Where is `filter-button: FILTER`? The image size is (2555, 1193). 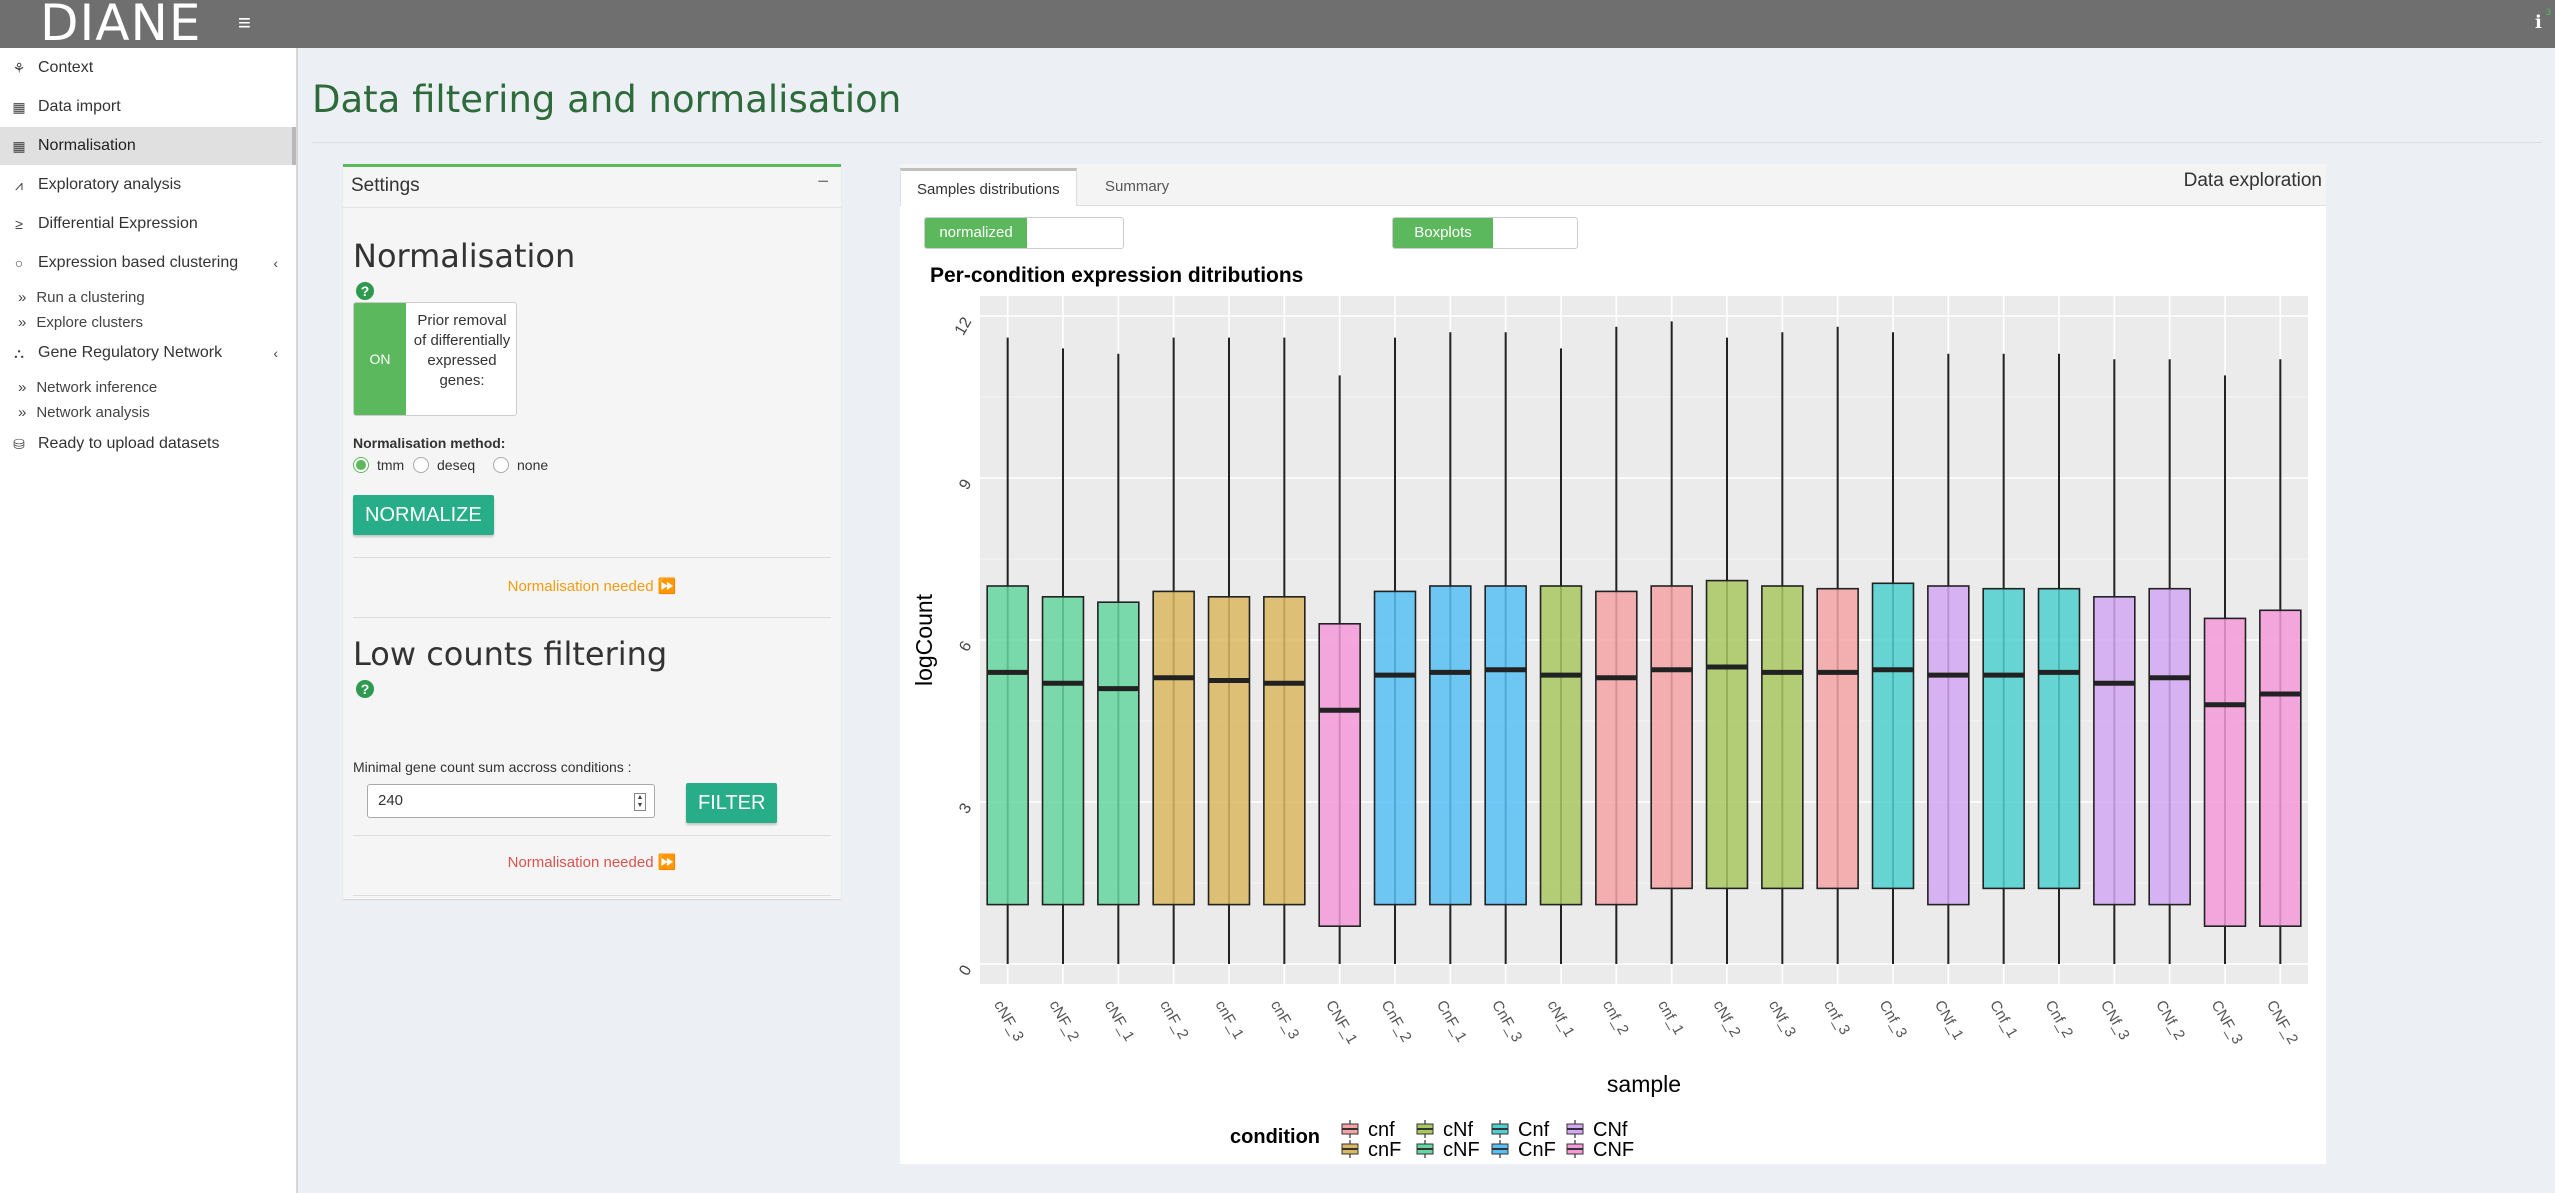 filter-button: FILTER is located at coordinates (732, 803).